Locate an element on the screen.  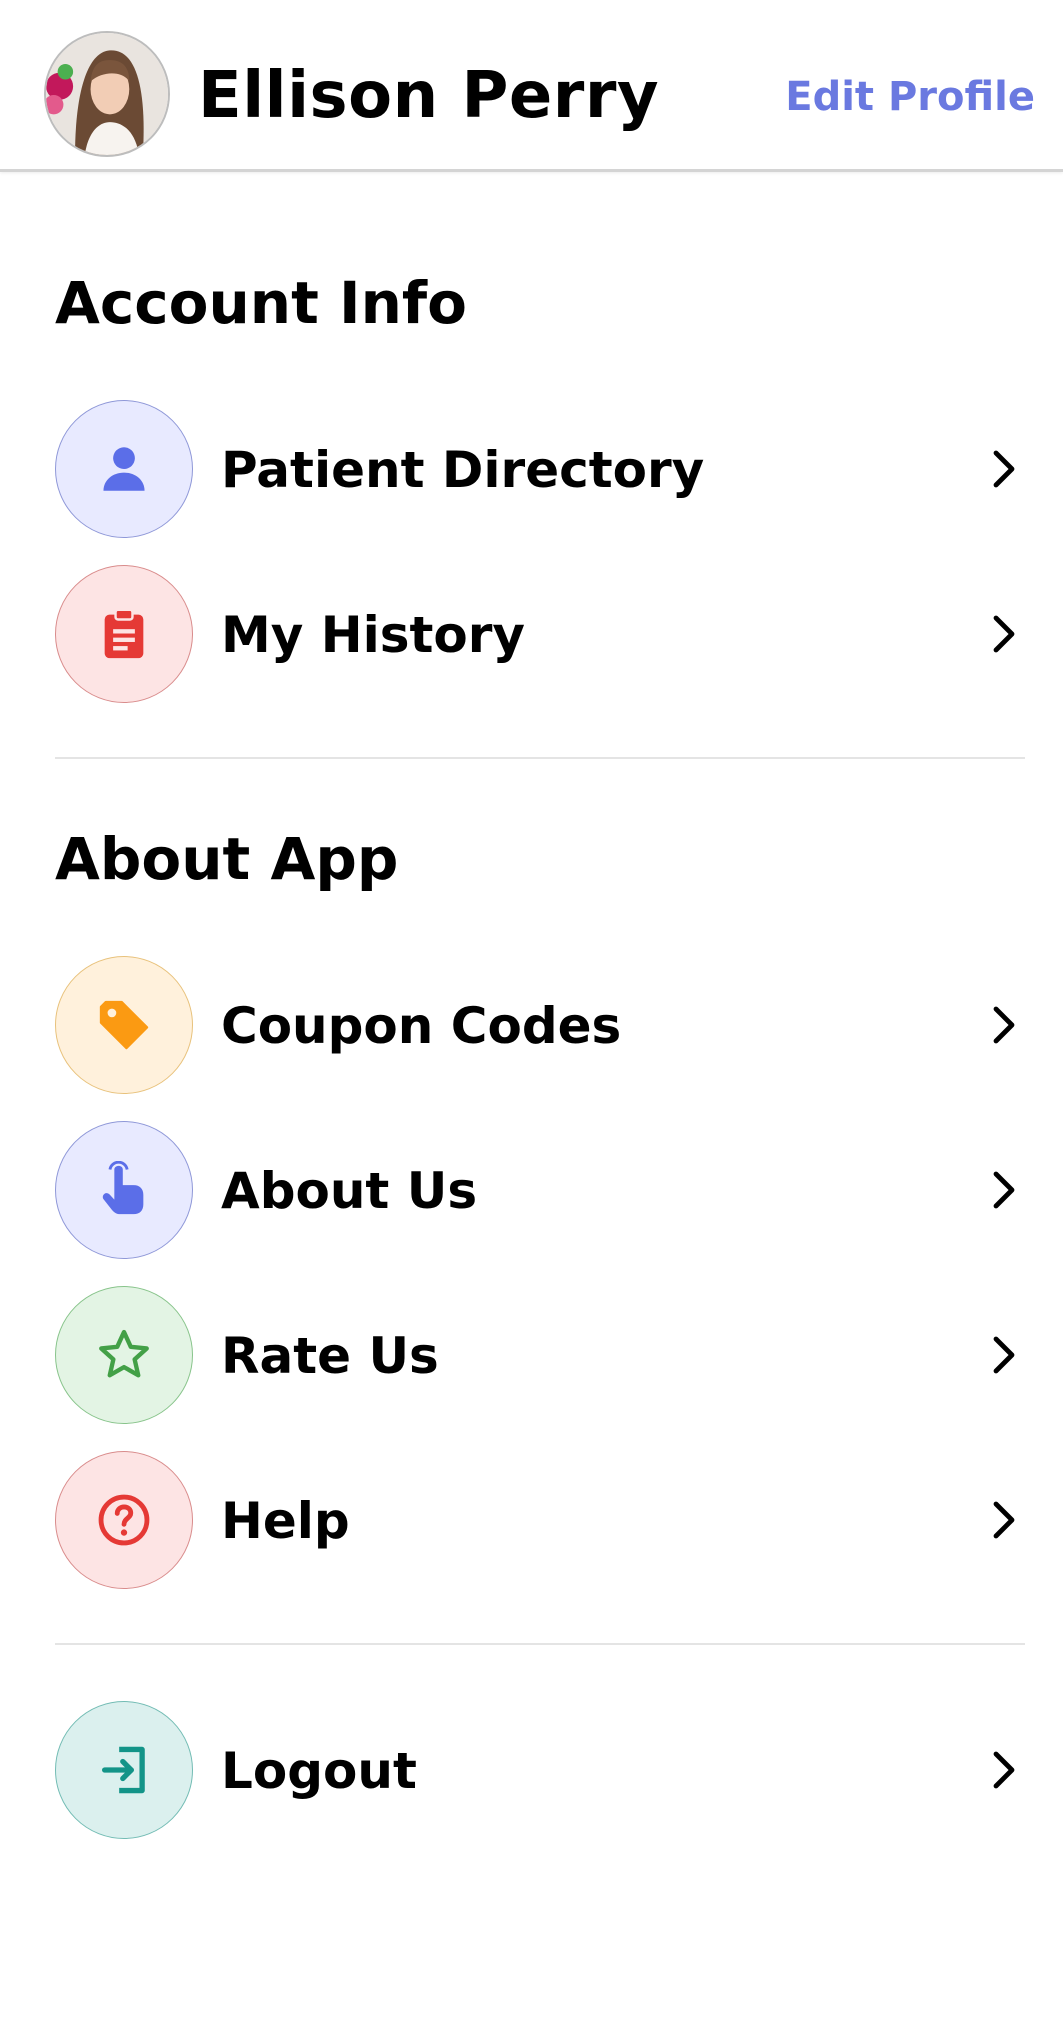
menu-item-label: Help is located at coordinates (285, 1521).